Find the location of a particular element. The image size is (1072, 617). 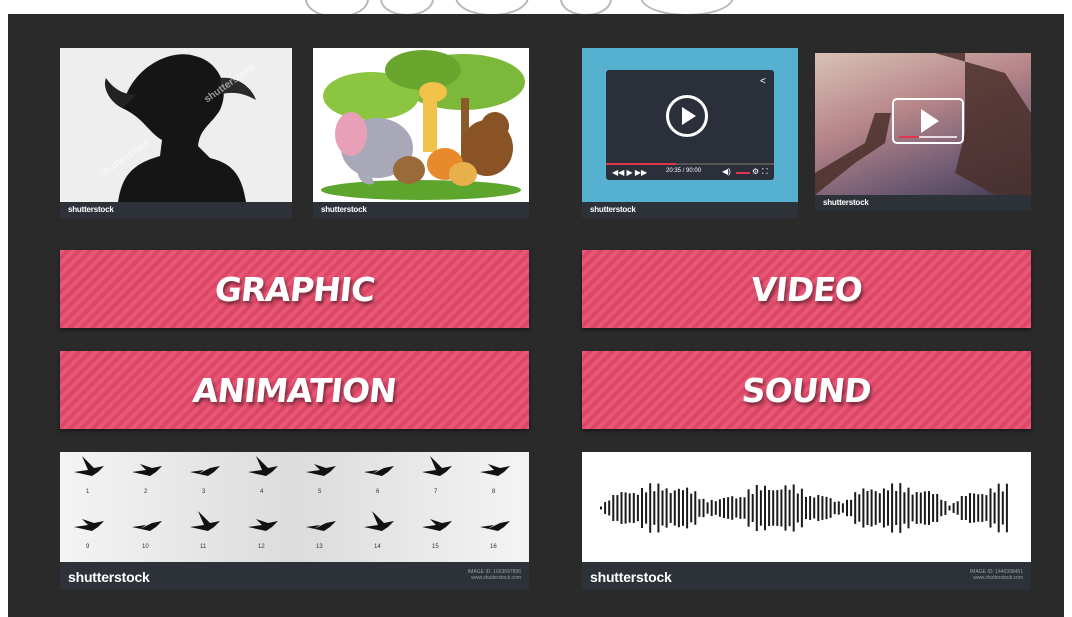

frame-number: 5 is located at coordinates (320, 492).